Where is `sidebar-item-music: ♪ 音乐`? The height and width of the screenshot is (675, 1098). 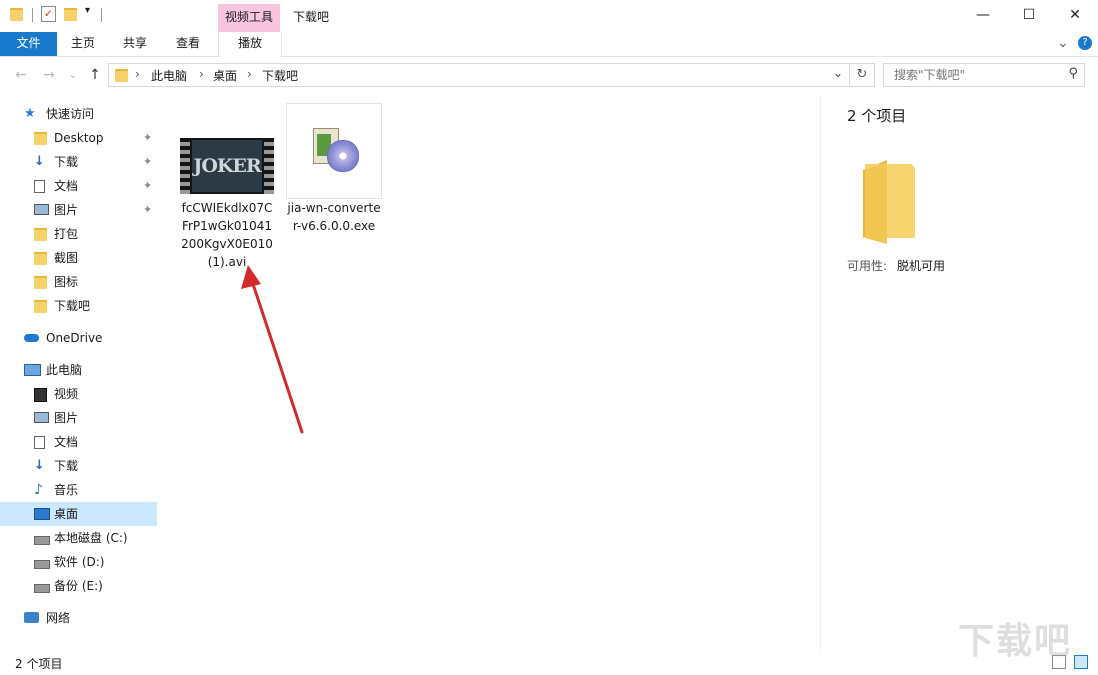
sidebar-item-music: ♪ 音乐 is located at coordinates (78, 490).